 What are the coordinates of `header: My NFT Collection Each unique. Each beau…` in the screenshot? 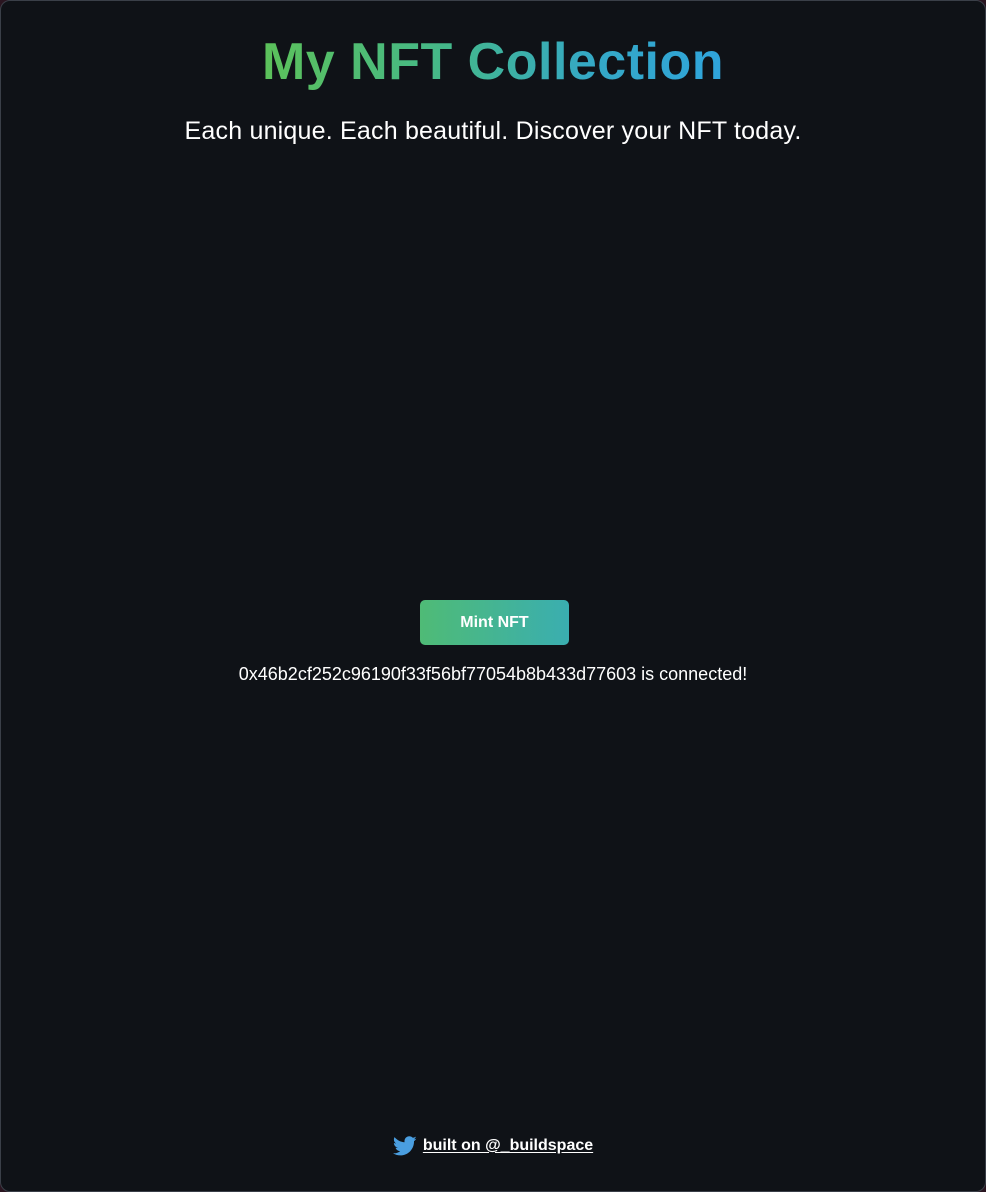 It's located at (493, 89).